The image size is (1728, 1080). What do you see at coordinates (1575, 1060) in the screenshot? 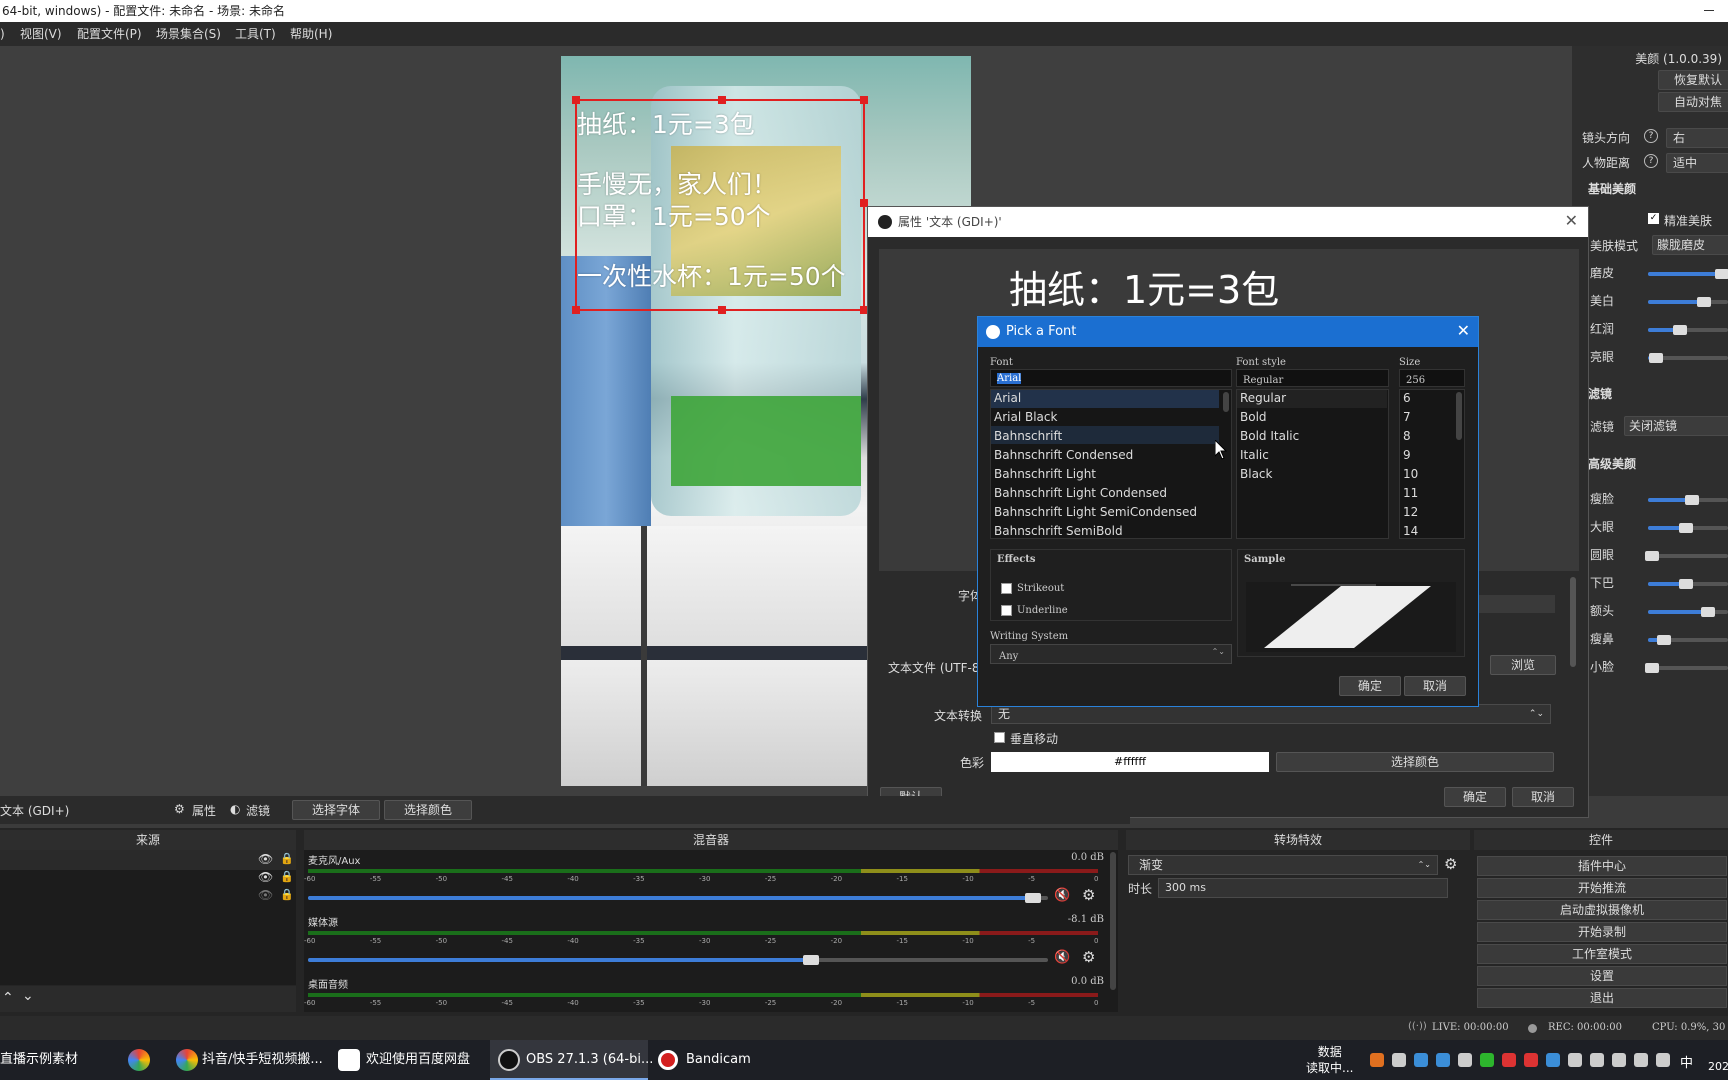
I see `volume-icon` at bounding box center [1575, 1060].